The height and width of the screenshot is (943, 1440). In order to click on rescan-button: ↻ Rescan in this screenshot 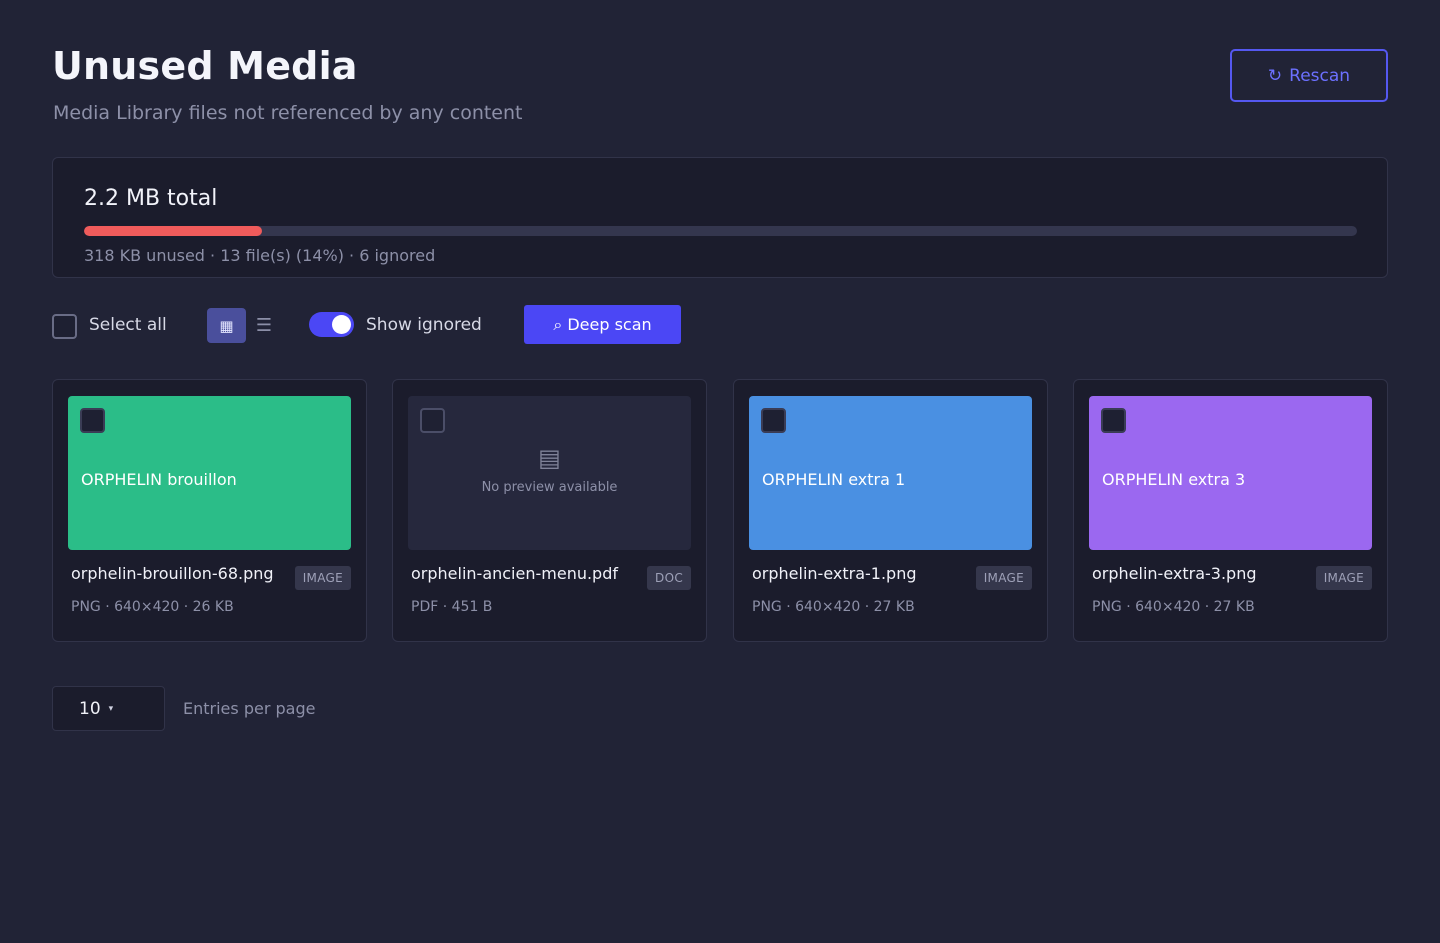, I will do `click(1309, 75)`.